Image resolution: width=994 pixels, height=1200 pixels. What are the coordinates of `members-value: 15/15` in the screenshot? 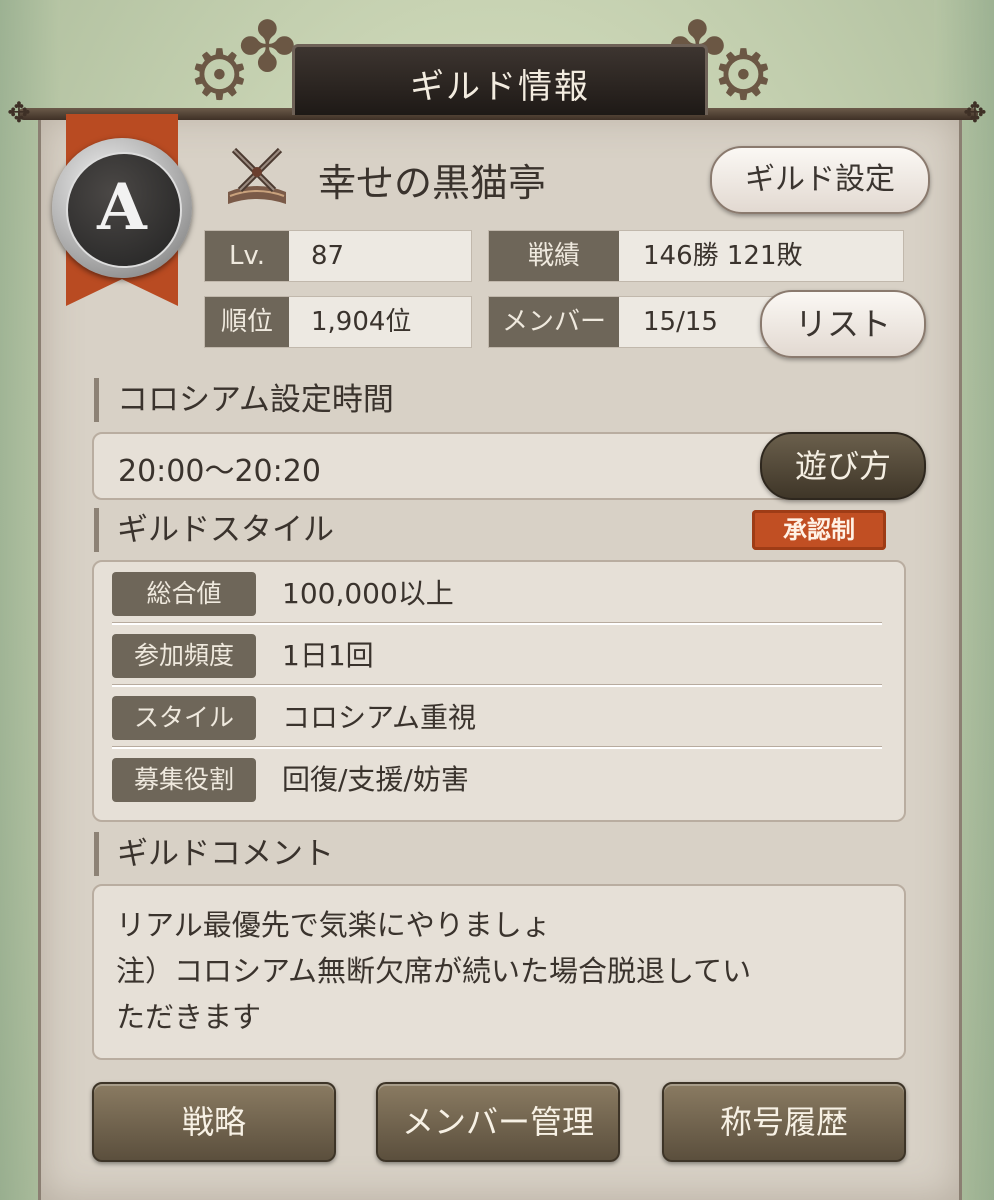 It's located at (680, 322).